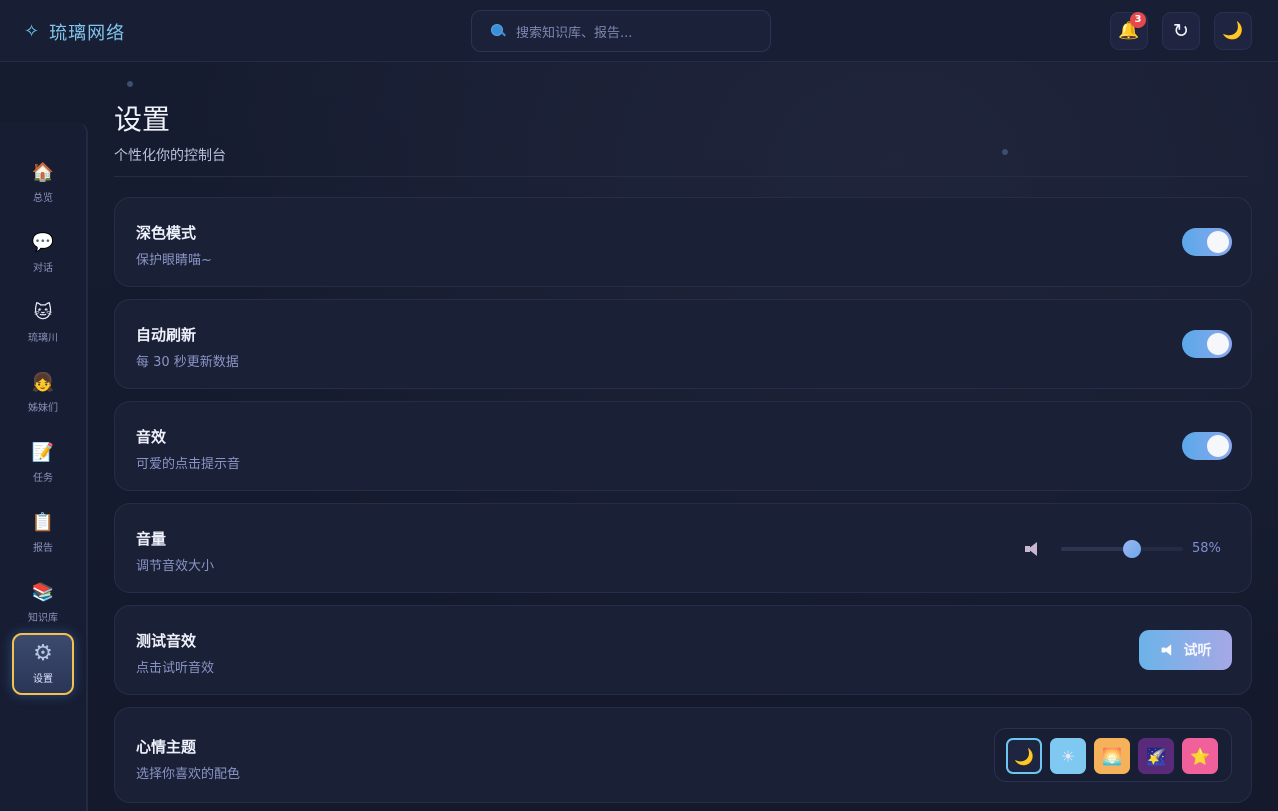 The height and width of the screenshot is (811, 1278). I want to click on sidebar-item-knowledge-base: 📚 知识库, so click(43, 603).